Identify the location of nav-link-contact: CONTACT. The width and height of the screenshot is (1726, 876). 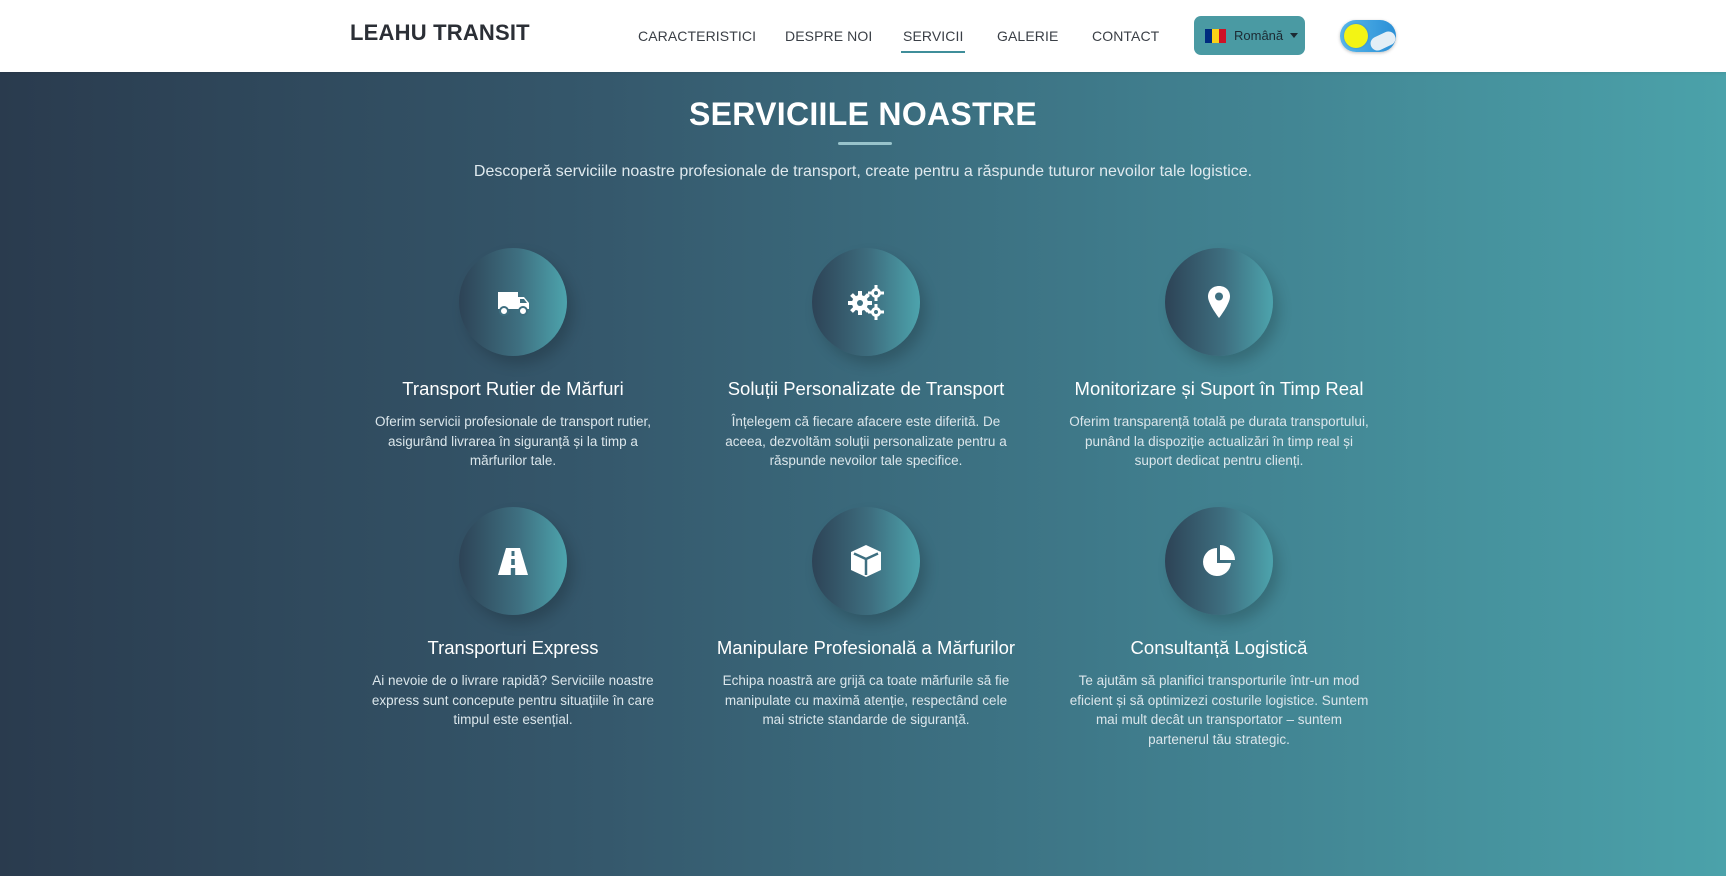
(1125, 36).